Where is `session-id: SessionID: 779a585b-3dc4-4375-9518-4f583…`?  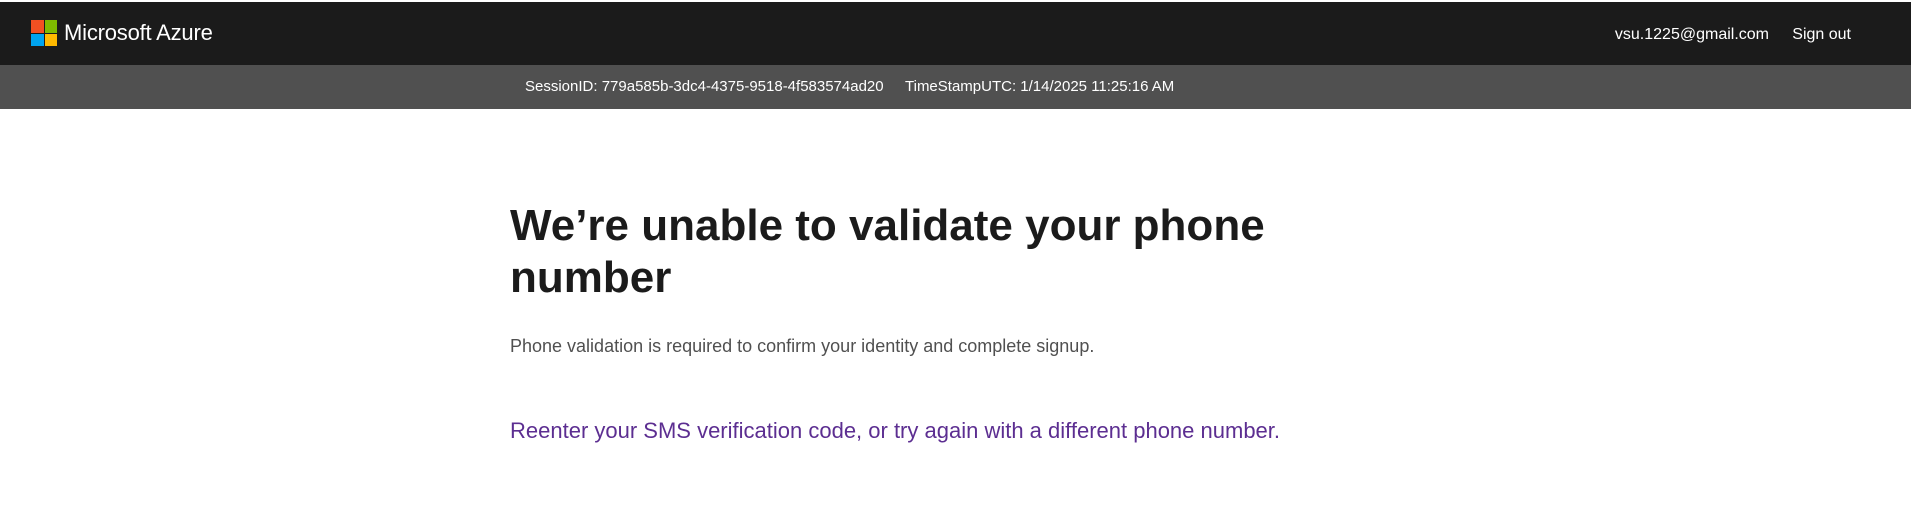
session-id: SessionID: 779a585b-3dc4-4375-9518-4f583… is located at coordinates (704, 86).